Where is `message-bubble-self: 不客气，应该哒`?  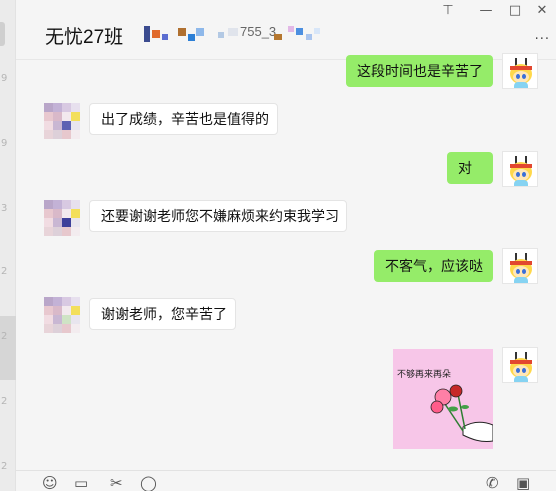 message-bubble-self: 不客气，应该哒 is located at coordinates (433, 266).